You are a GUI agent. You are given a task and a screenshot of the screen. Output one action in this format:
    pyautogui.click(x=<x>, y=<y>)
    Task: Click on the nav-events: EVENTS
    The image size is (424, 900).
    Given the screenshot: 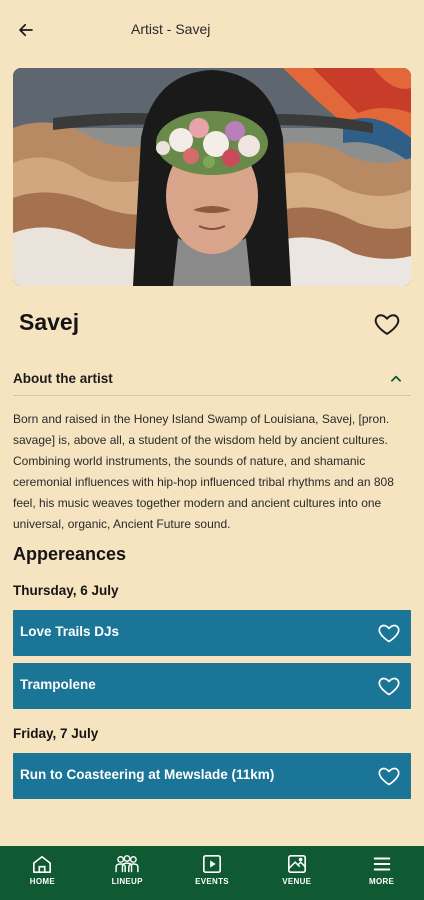 What is the action you would take?
    pyautogui.click(x=212, y=873)
    